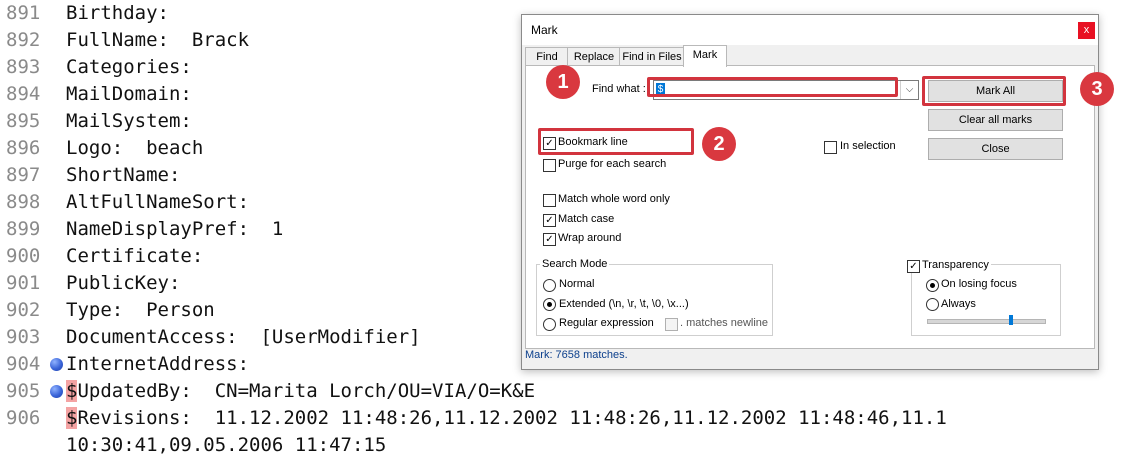 This screenshot has height=459, width=1135. Describe the element at coordinates (719, 144) in the screenshot. I see `annotation-badge-2: 2` at that location.